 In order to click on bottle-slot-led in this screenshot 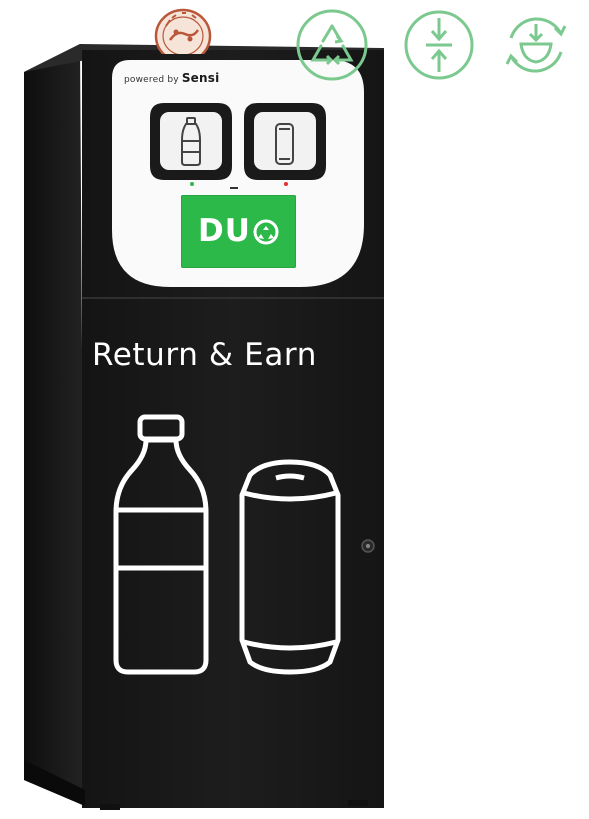, I will do `click(192, 184)`.